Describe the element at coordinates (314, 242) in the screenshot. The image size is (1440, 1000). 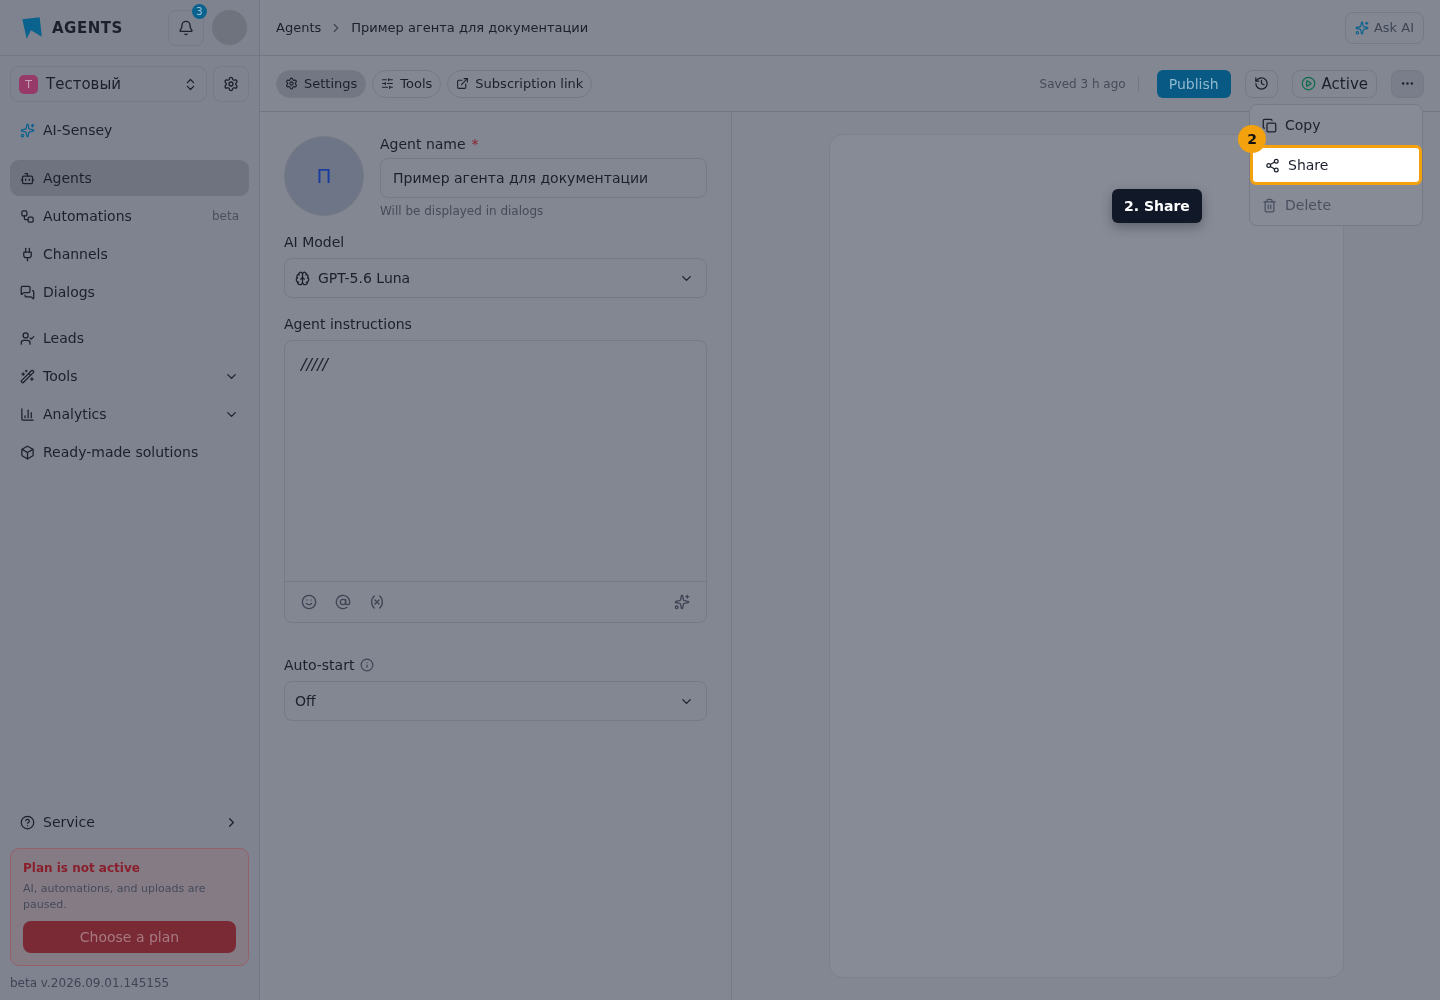
I see `field-label: AI Model` at that location.